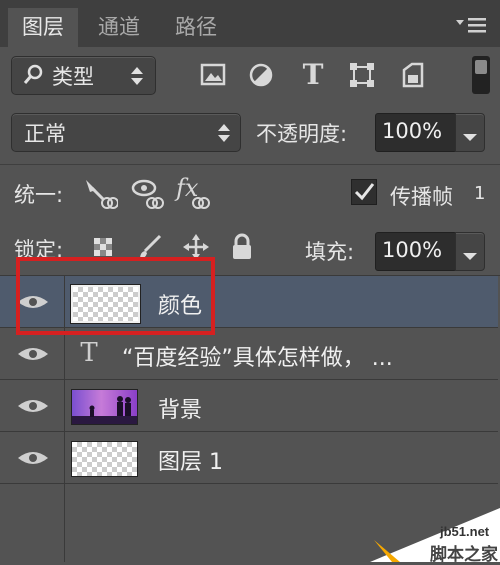 The image size is (500, 565). What do you see at coordinates (330, 252) in the screenshot?
I see `fill-label: 填充:` at bounding box center [330, 252].